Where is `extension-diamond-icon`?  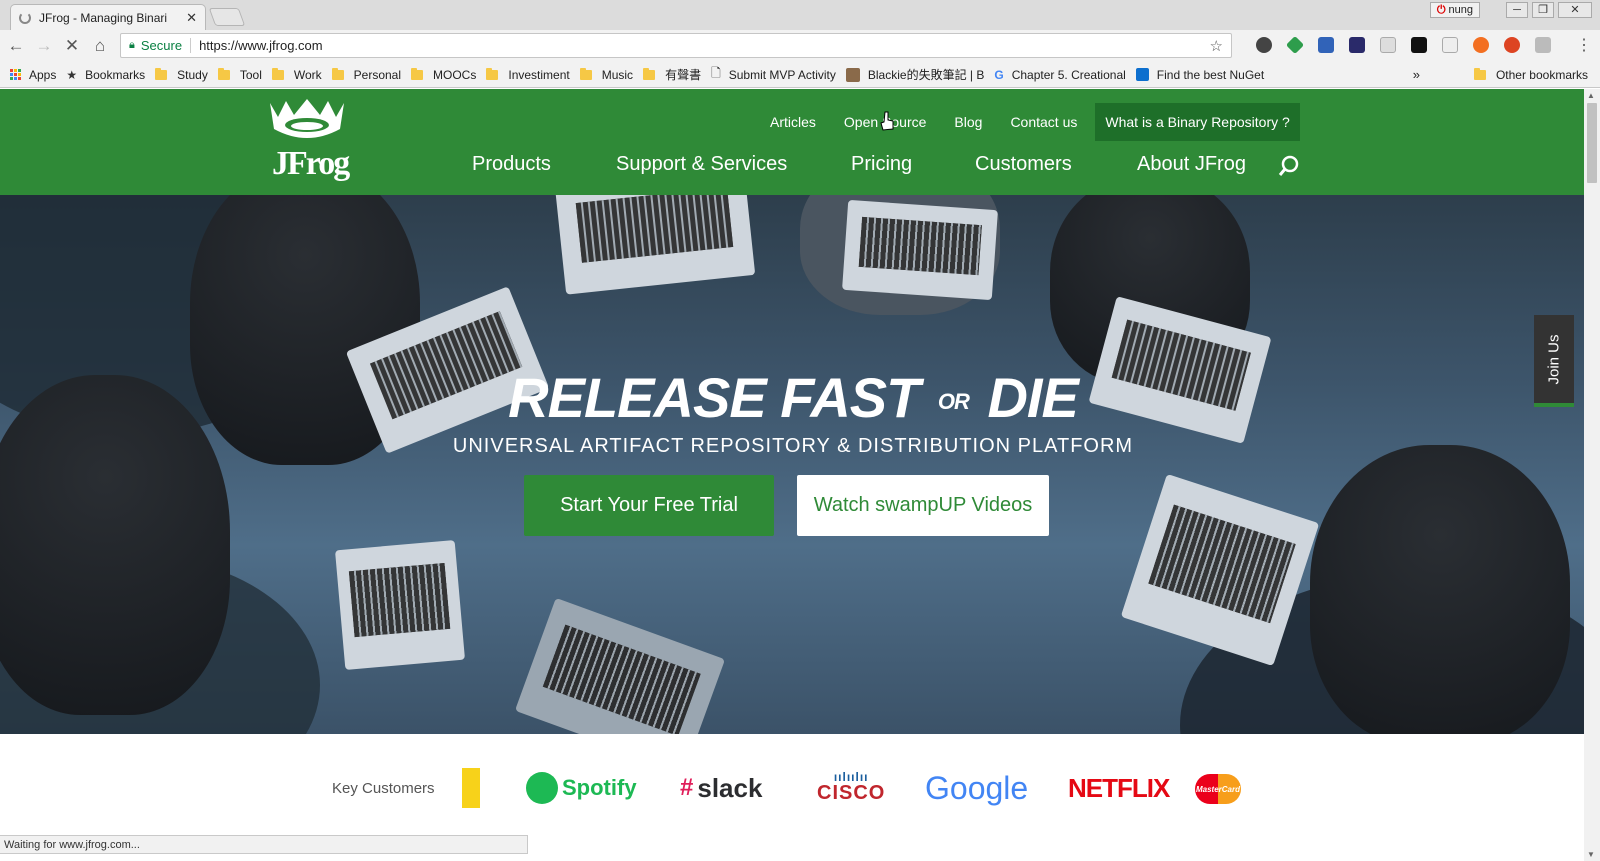 extension-diamond-icon is located at coordinates (1295, 45).